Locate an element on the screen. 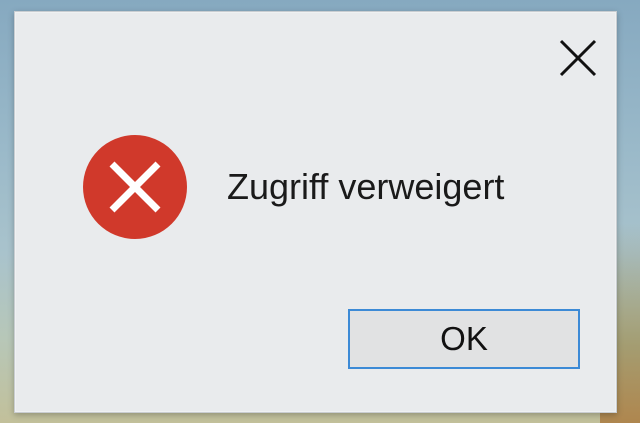  error-icon is located at coordinates (135, 187).